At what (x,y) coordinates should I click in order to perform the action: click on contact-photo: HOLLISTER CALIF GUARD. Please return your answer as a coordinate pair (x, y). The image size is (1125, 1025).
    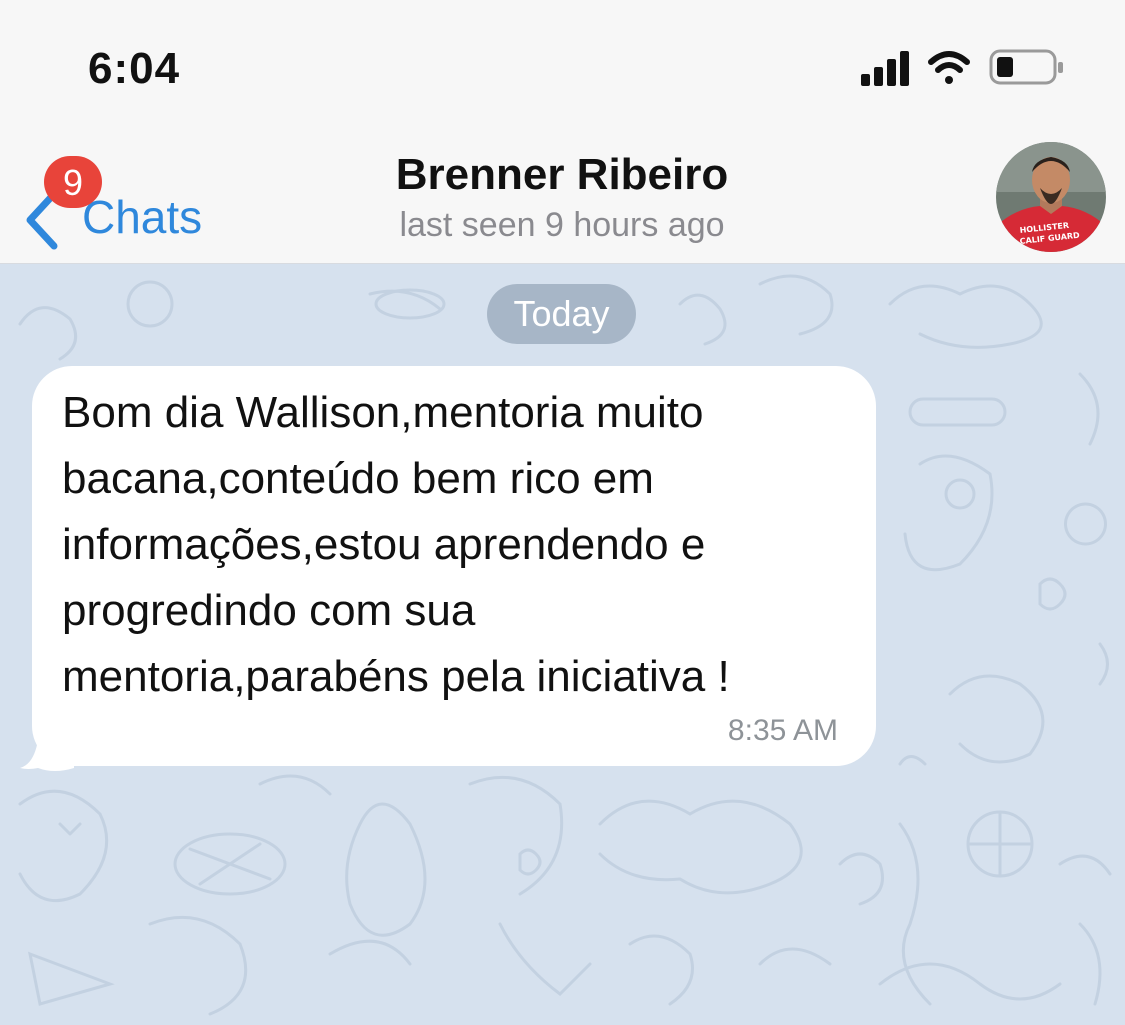
    Looking at the image, I should click on (1051, 197).